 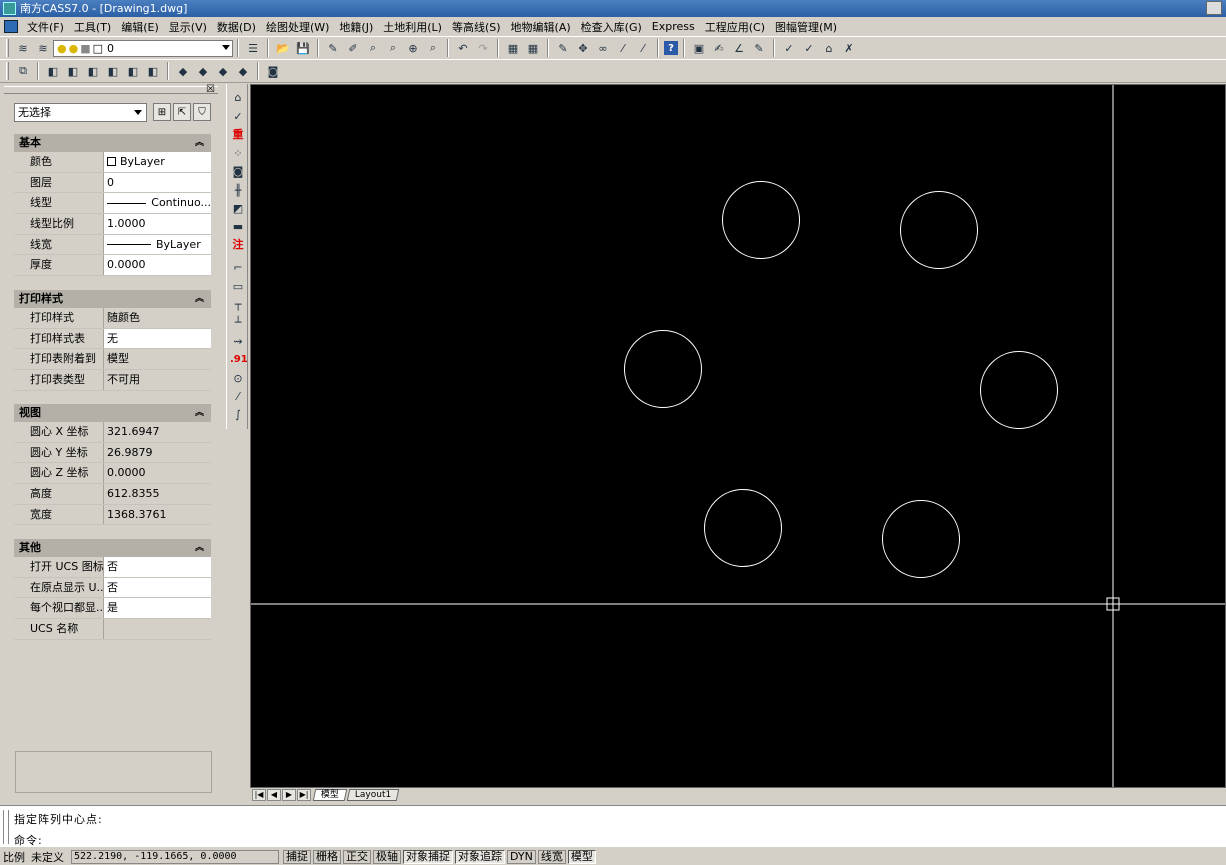 I want to click on menu-cadastre: 地籍(J), so click(x=356, y=27).